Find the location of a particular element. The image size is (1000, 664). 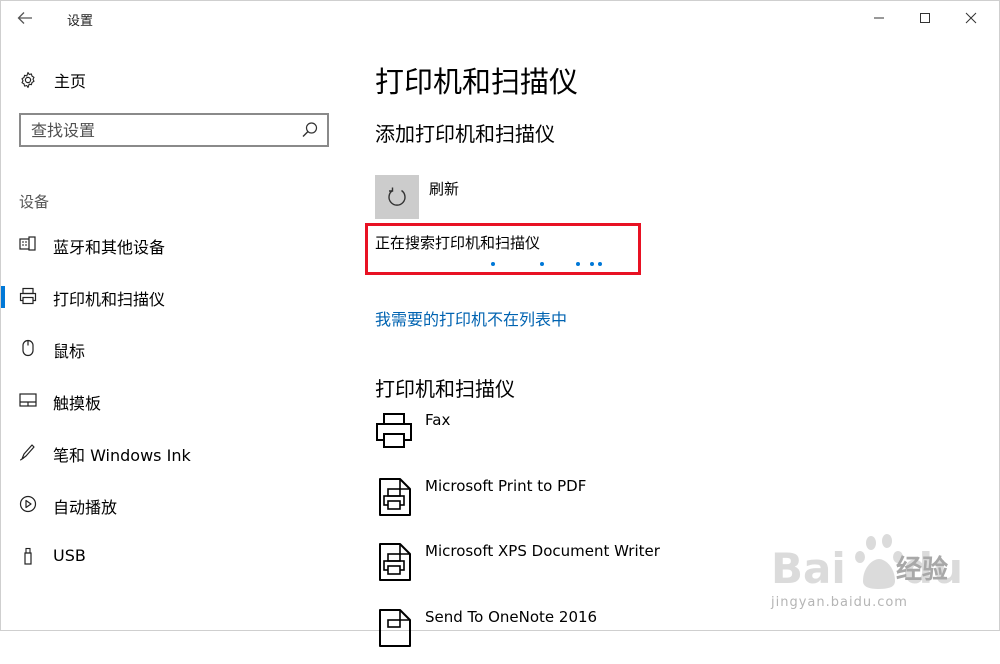

minimize-icon is located at coordinates (879, 18).